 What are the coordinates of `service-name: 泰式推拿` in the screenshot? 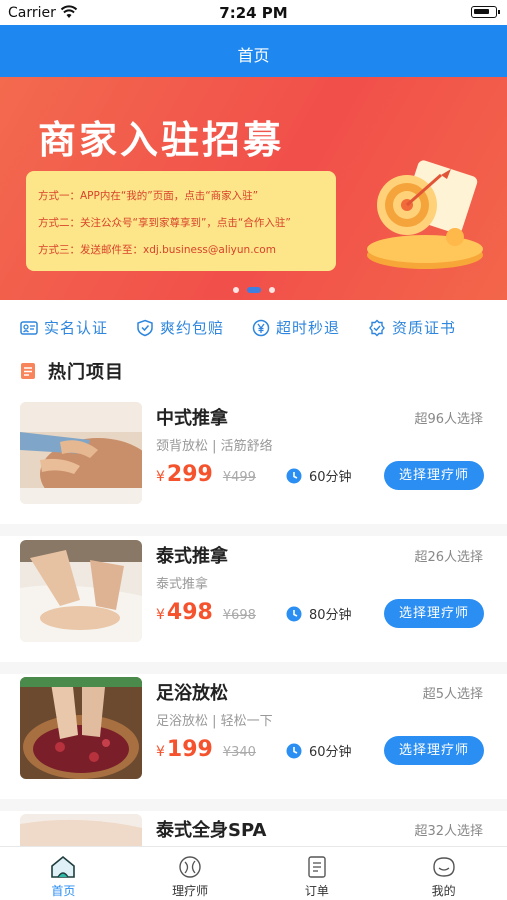 It's located at (192, 556).